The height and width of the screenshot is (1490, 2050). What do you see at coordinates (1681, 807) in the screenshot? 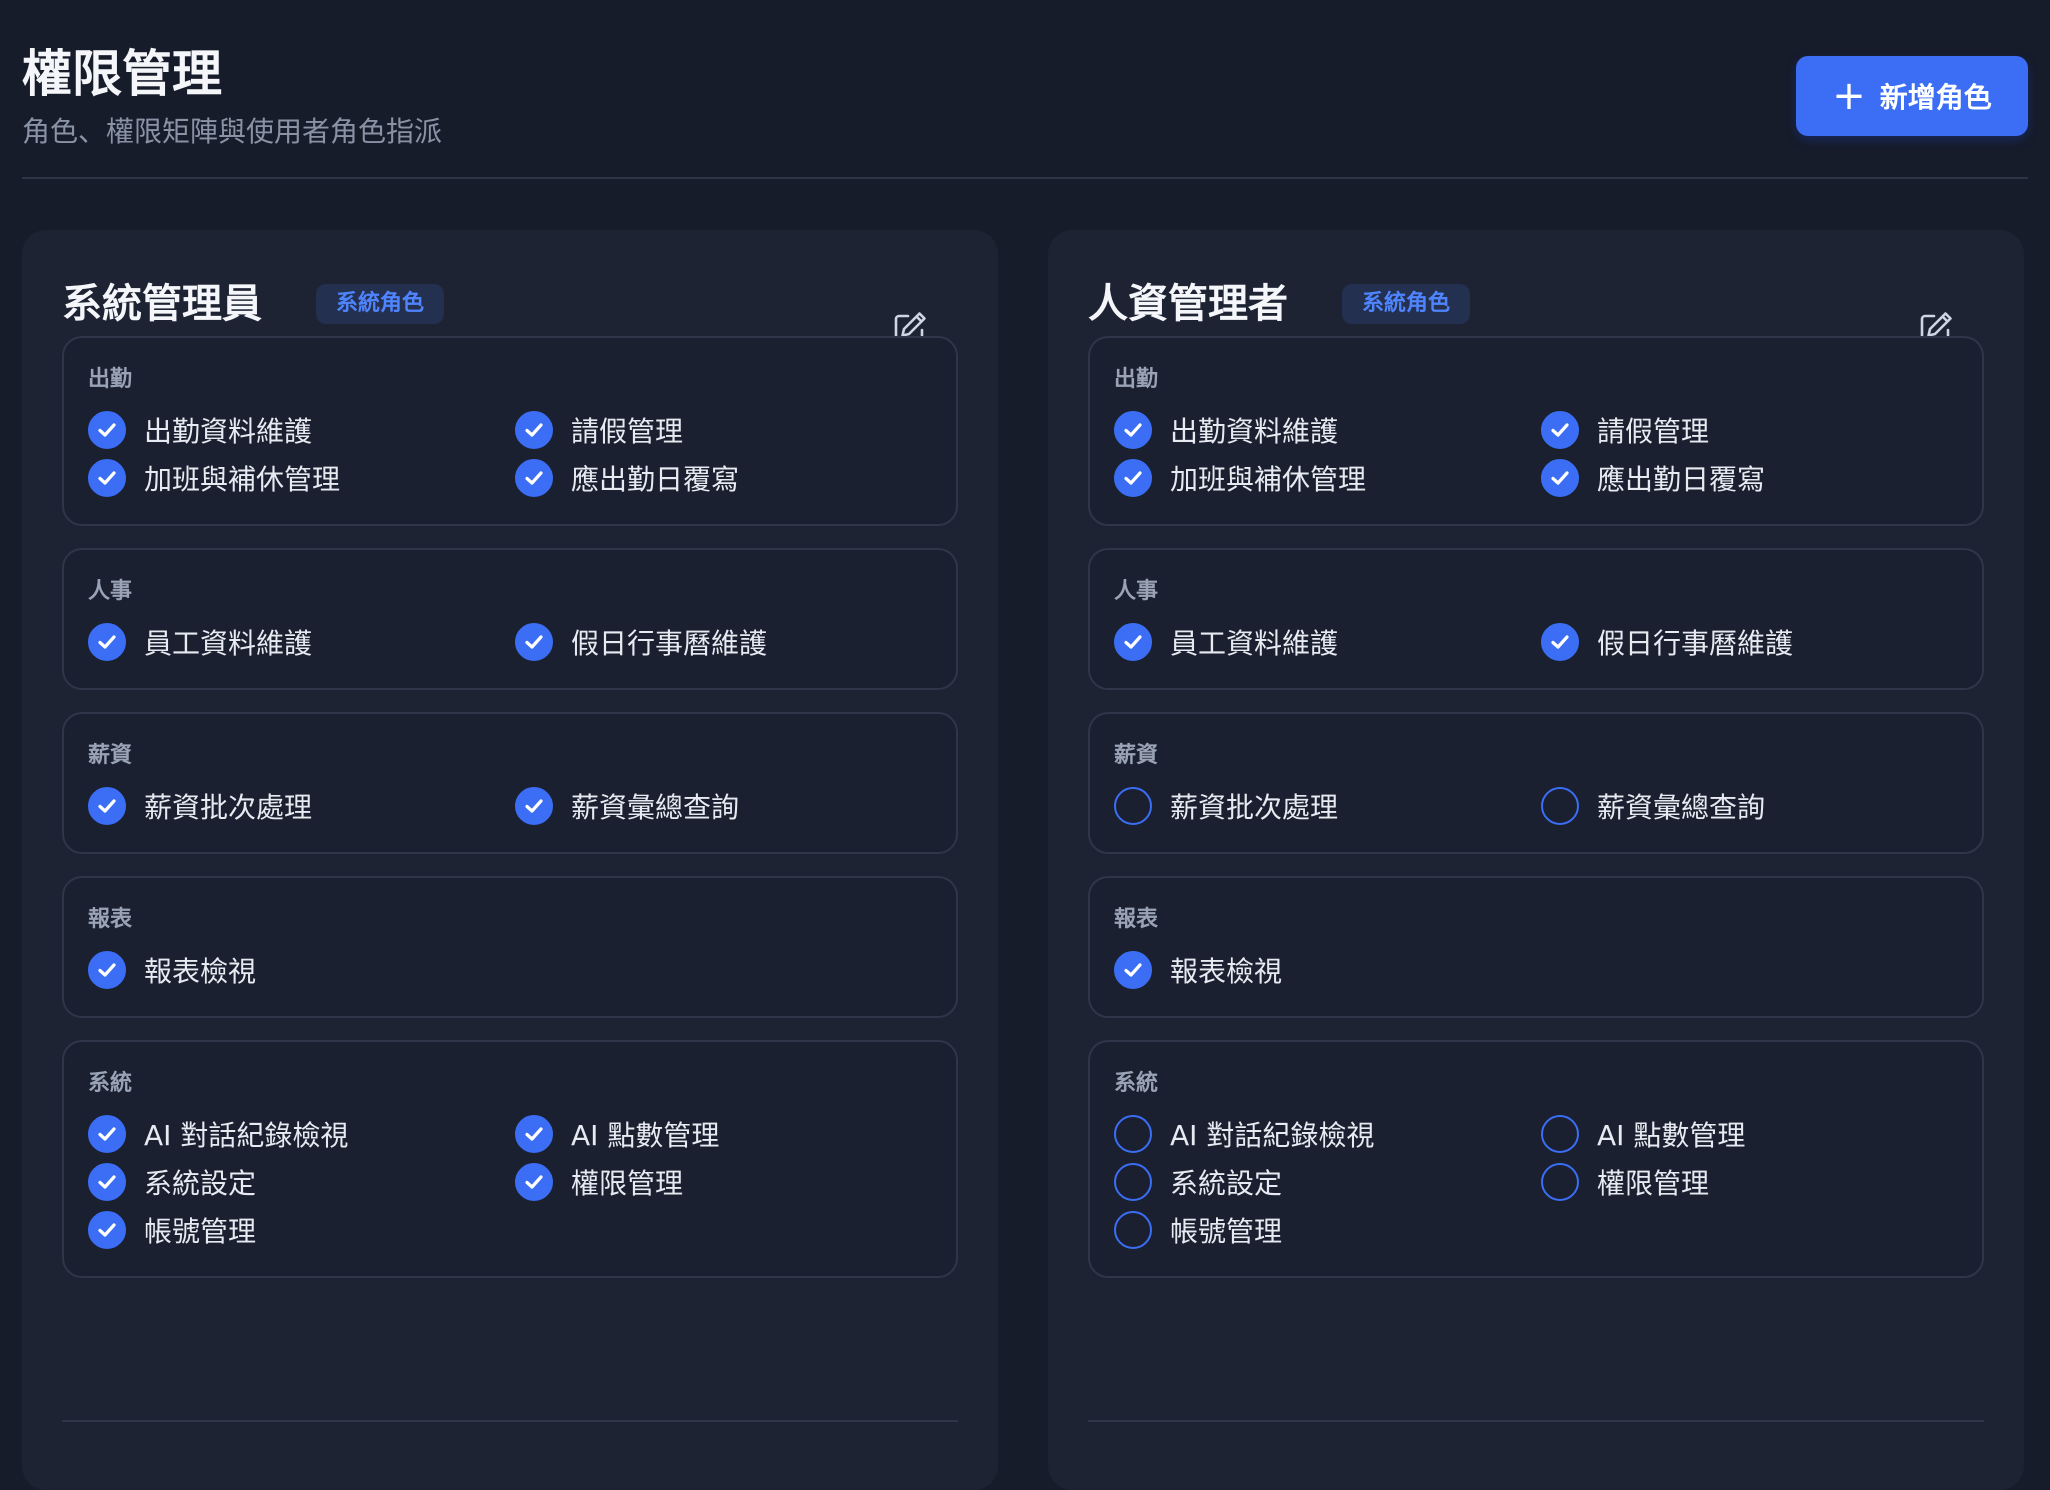
I see `permission-label: 薪資彙總查詢` at bounding box center [1681, 807].